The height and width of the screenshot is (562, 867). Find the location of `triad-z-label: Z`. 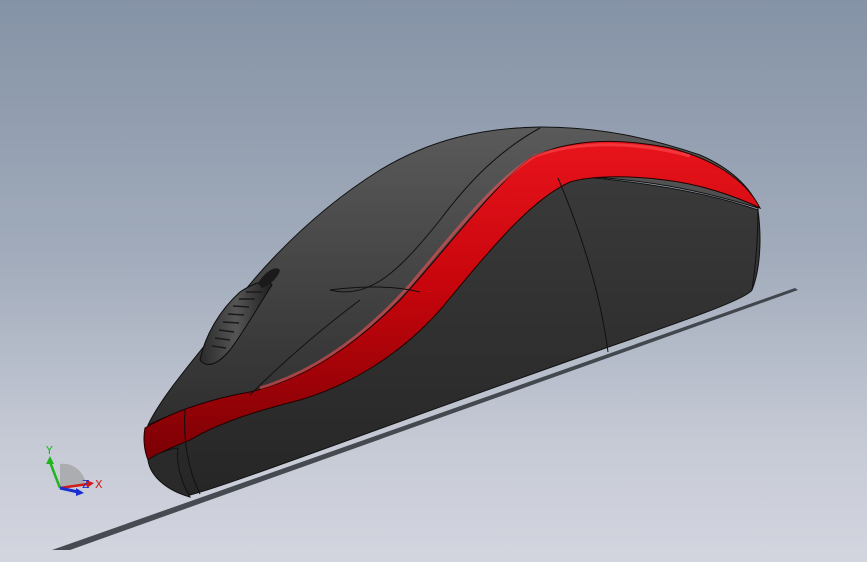

triad-z-label: Z is located at coordinates (86, 484).